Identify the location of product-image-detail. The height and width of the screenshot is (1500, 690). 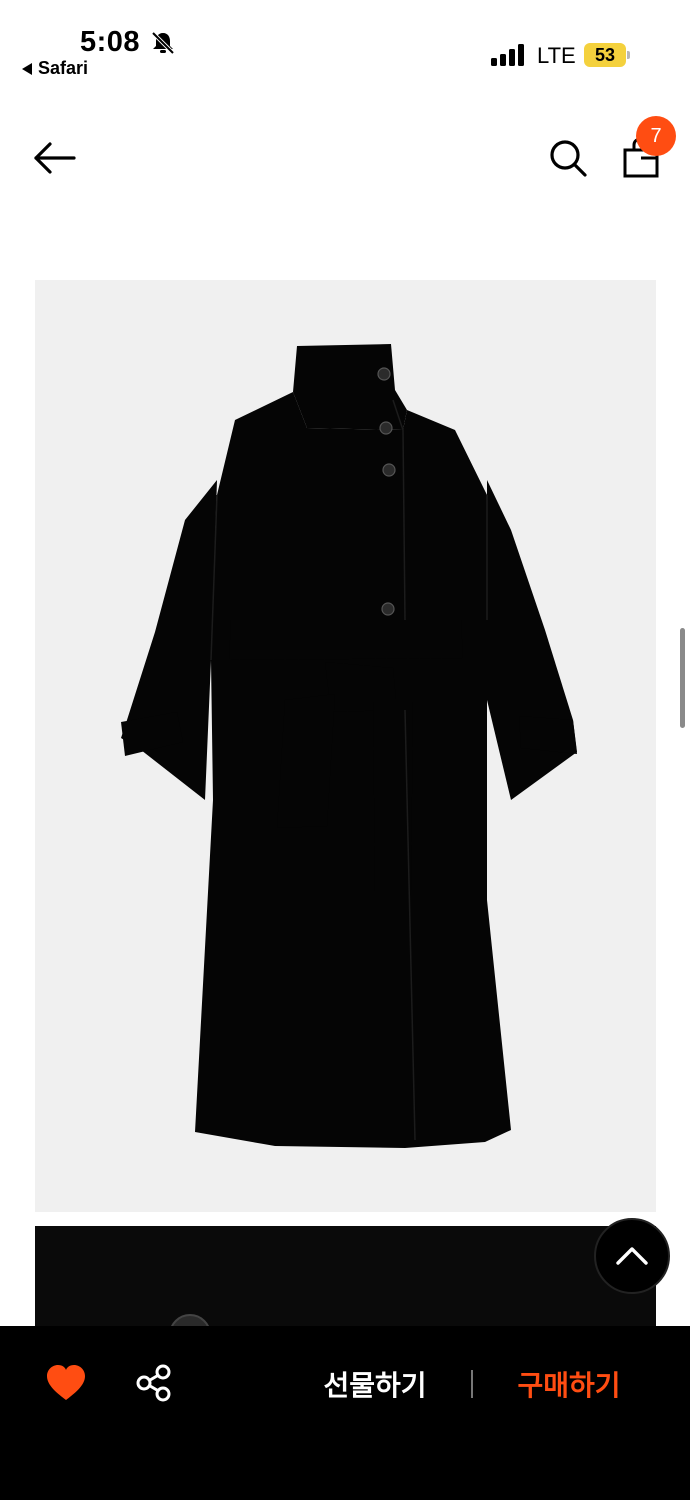
(345, 1276).